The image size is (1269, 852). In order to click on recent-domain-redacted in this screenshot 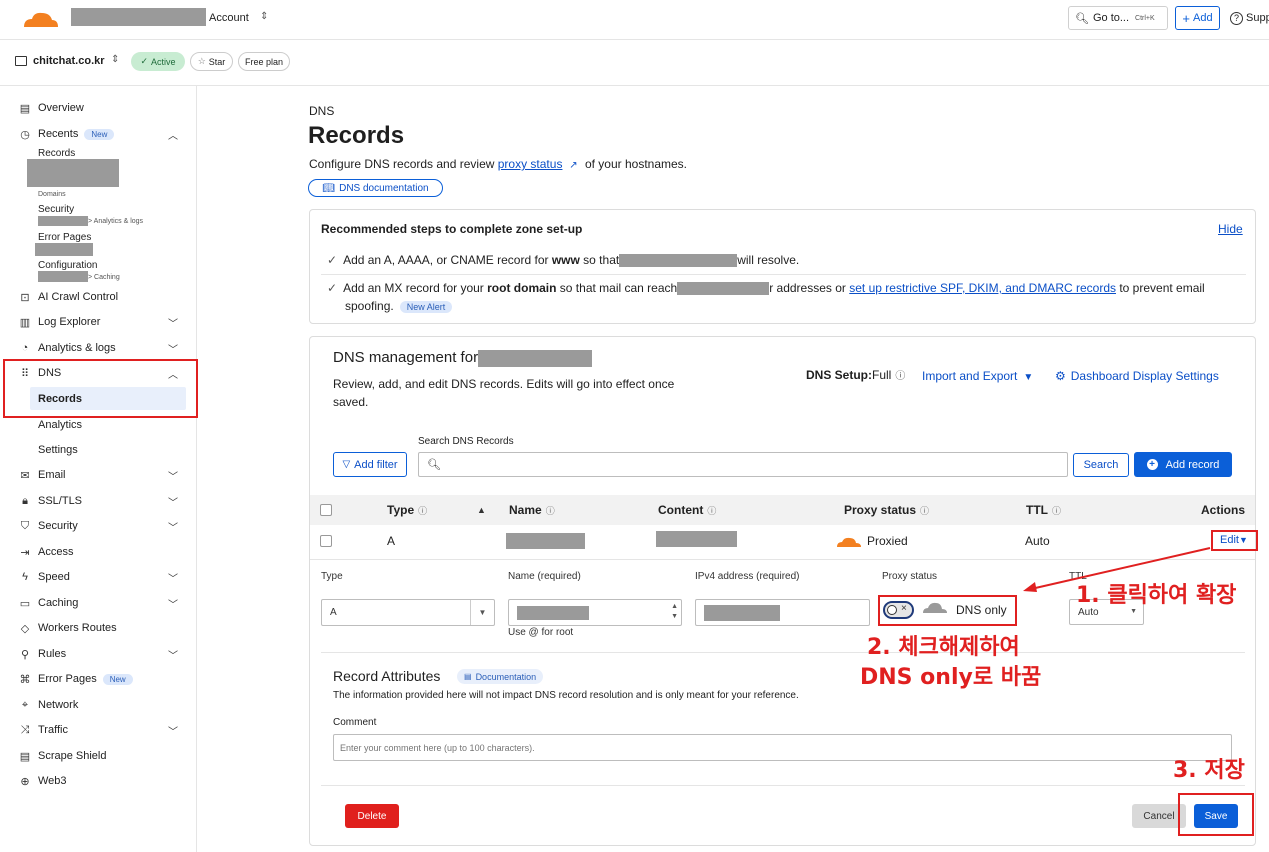, I will do `click(73, 173)`.